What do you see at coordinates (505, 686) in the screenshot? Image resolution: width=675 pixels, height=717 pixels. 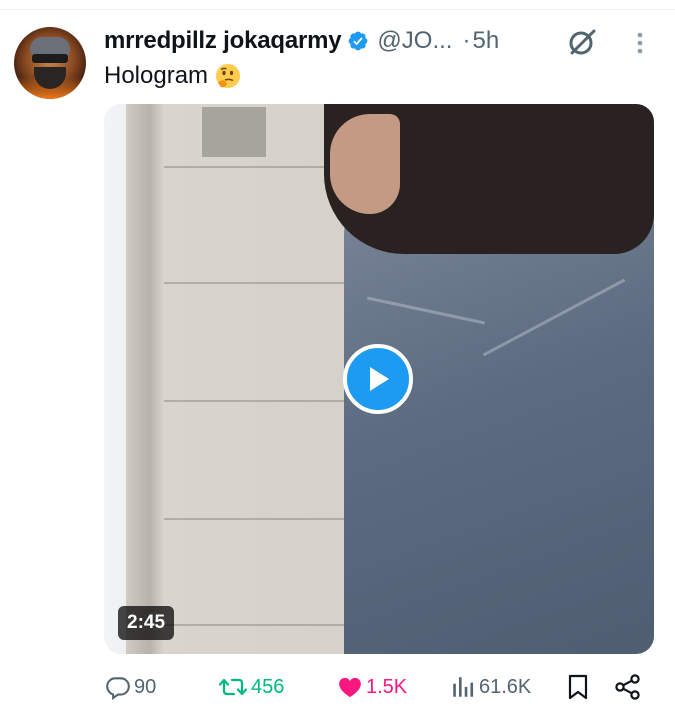 I see `views-count: 61.6K` at bounding box center [505, 686].